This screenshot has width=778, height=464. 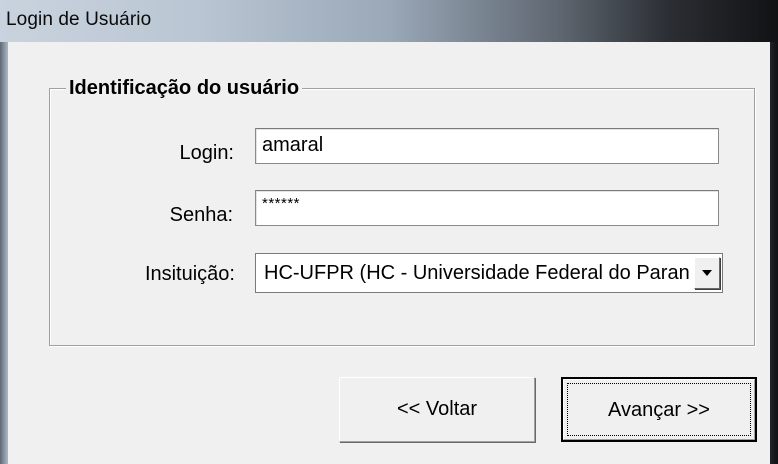 I want to click on next-button-label: Avançar >>, so click(x=659, y=410).